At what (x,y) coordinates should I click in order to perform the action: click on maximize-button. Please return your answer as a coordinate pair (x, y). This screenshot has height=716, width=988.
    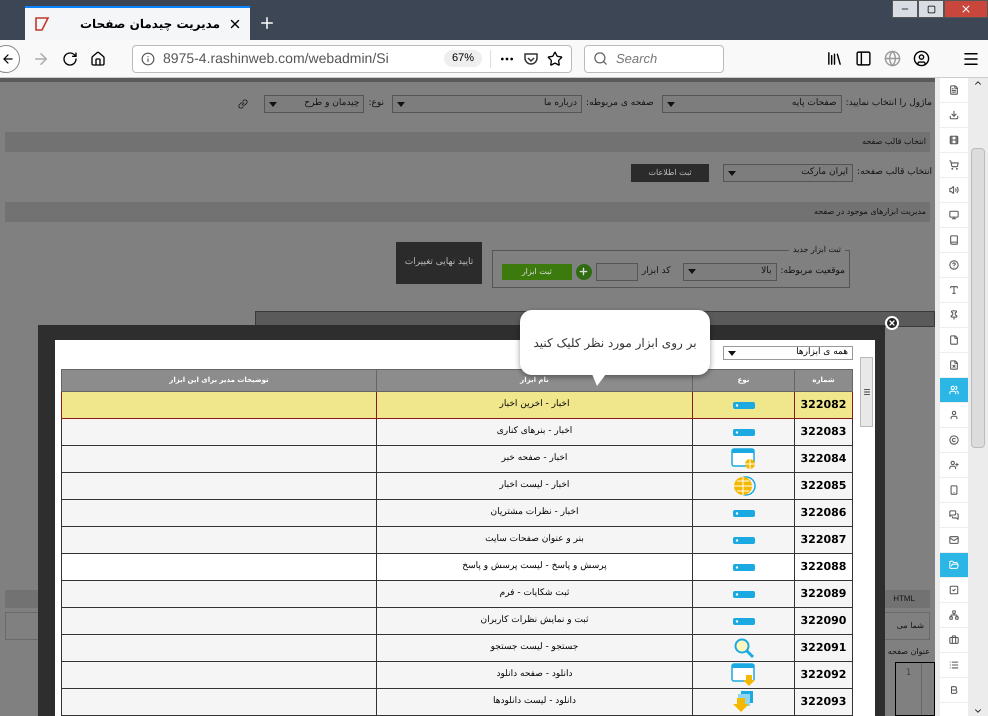
    Looking at the image, I should click on (931, 9).